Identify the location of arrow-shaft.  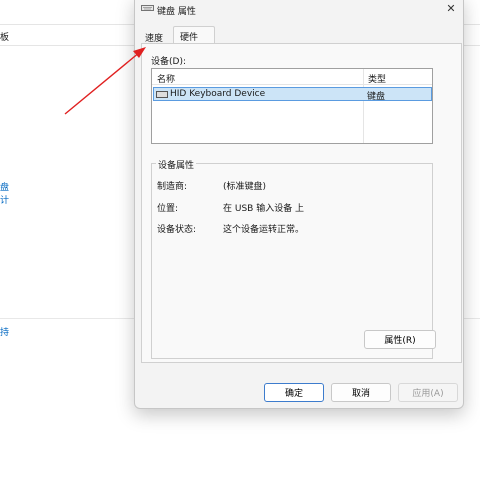
(102, 83).